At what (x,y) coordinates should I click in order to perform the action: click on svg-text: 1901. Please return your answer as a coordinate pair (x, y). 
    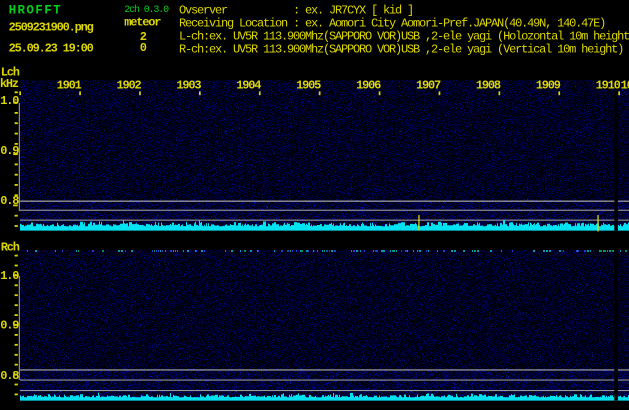
    Looking at the image, I should click on (69, 86).